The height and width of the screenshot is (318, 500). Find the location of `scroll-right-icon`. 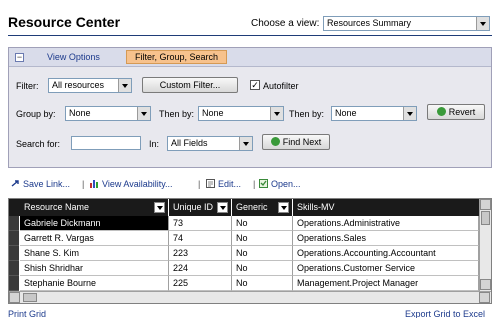

scroll-right-icon is located at coordinates (484, 297).